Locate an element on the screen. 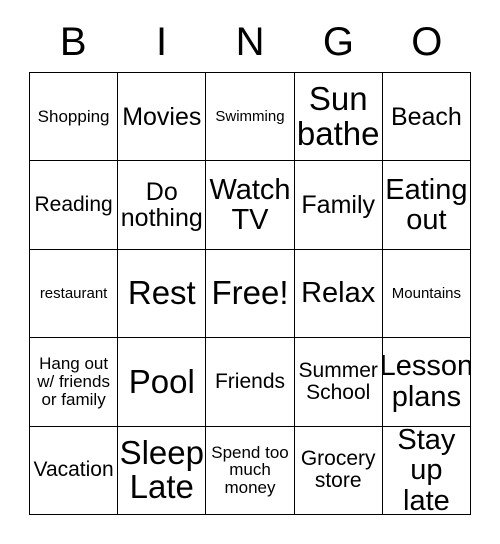  bingo-header-row: B I N G O is located at coordinates (250, 42).